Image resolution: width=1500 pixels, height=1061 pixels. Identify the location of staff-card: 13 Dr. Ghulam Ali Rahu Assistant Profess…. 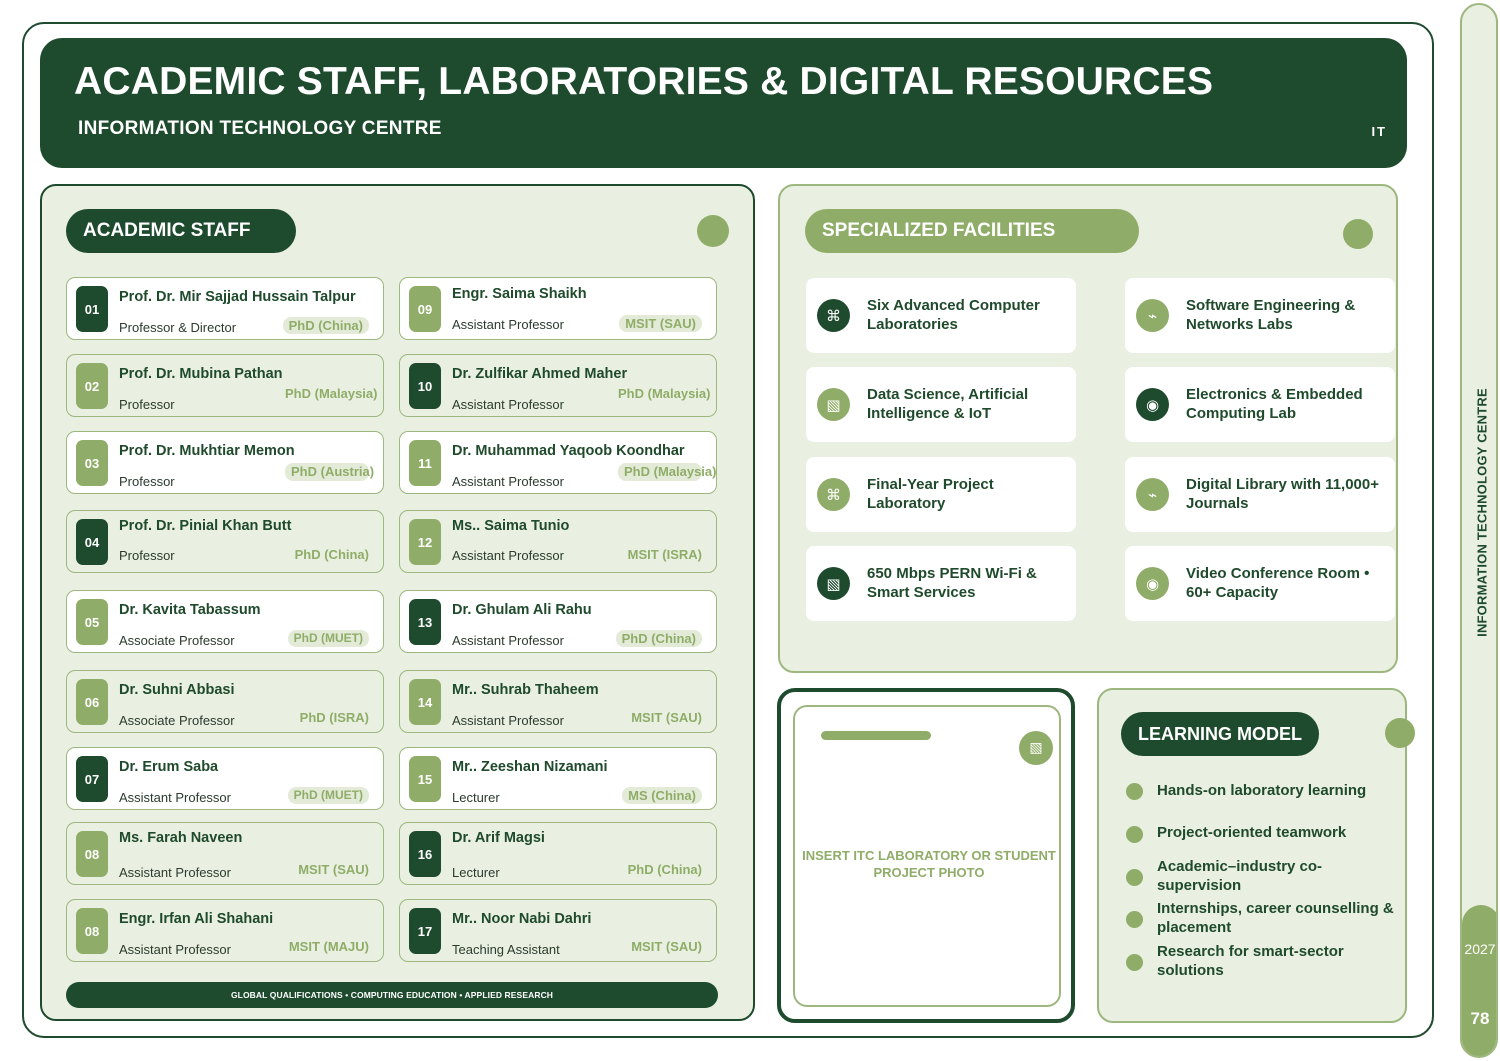
(558, 621).